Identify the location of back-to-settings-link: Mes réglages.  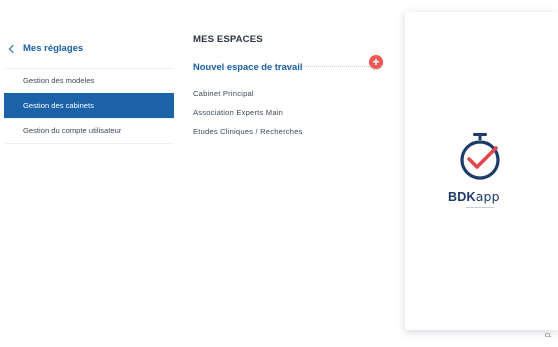
(46, 48).